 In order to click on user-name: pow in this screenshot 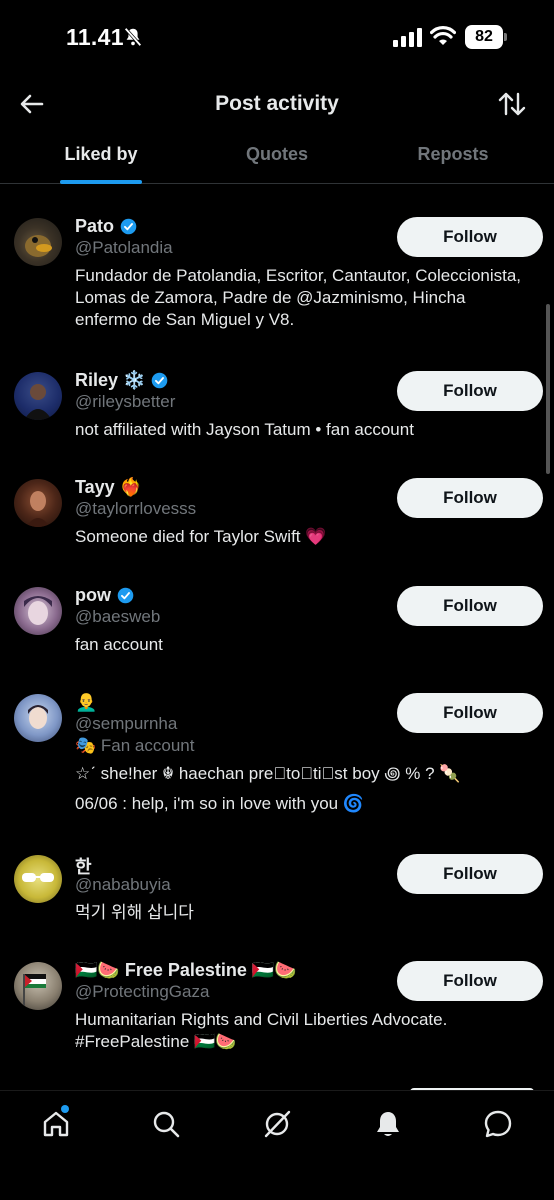, I will do `click(104, 595)`.